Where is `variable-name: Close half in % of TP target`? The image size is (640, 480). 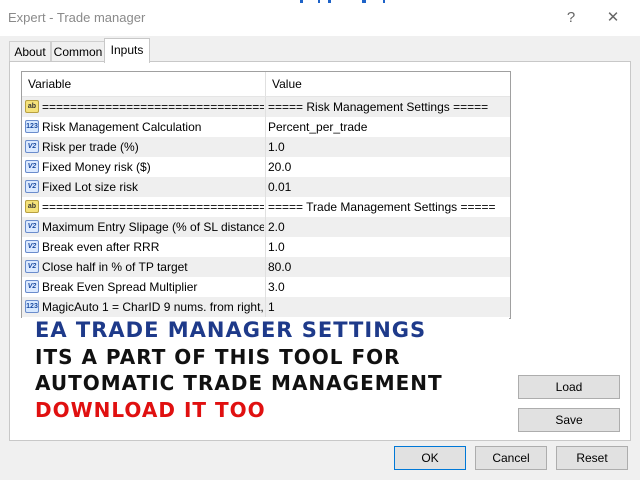 variable-name: Close half in % of TP target is located at coordinates (115, 267).